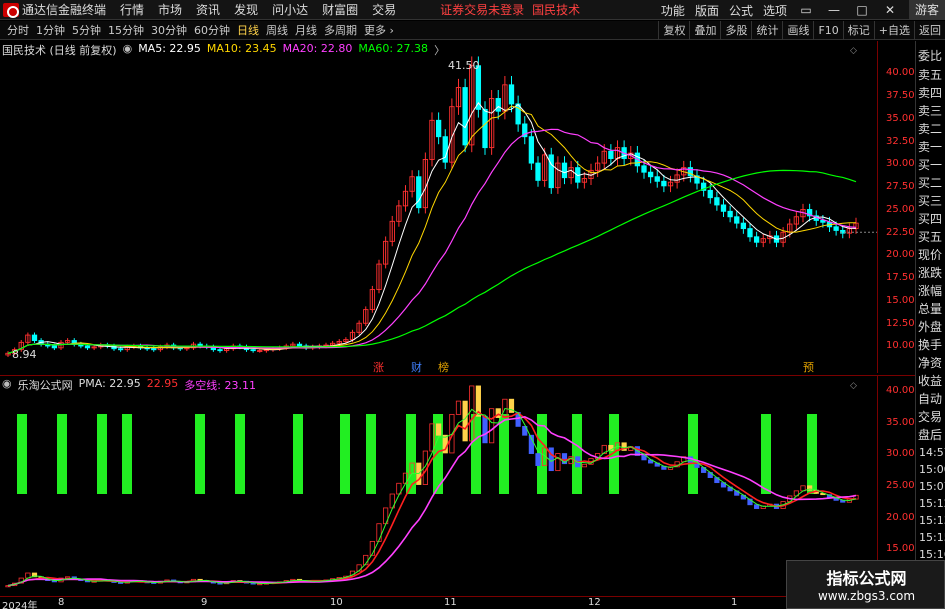  I want to click on menu-trade: 交易, so click(384, 9).